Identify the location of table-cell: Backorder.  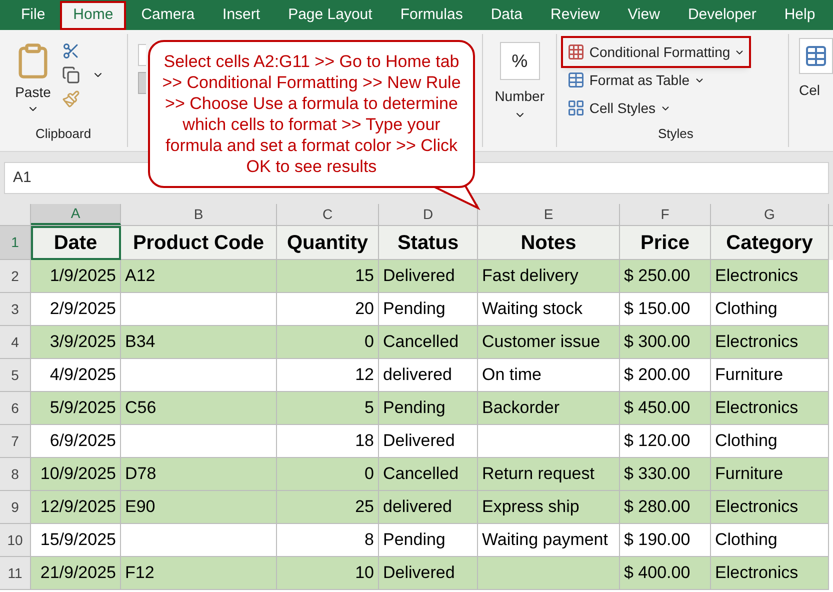
(549, 408).